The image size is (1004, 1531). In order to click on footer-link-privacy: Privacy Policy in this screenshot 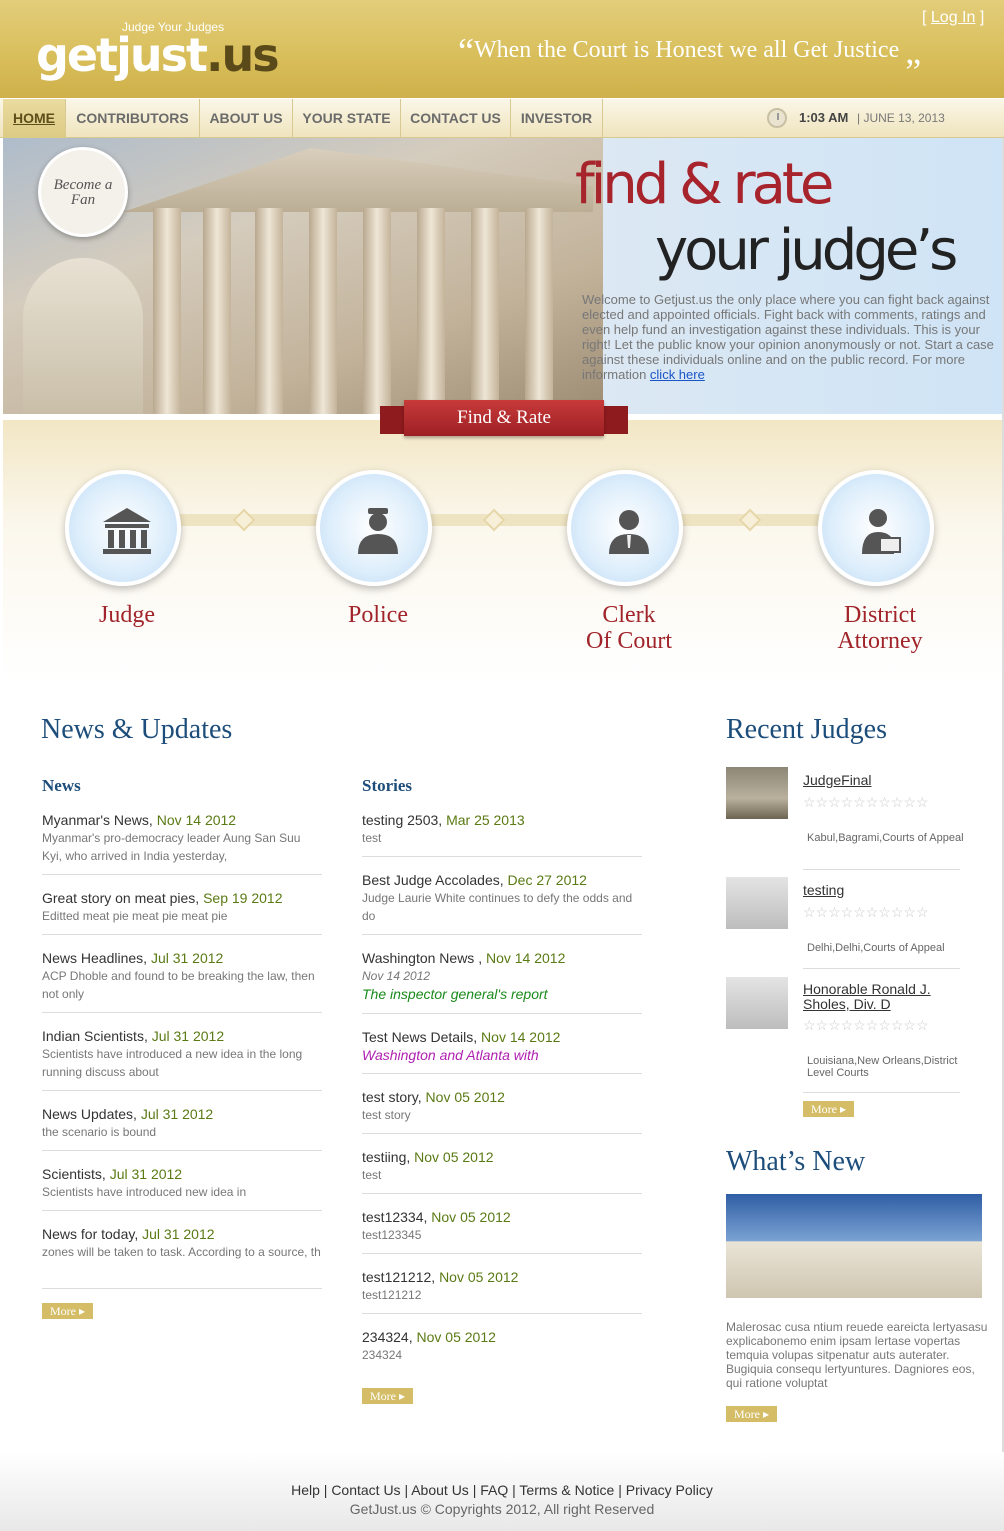, I will do `click(669, 1490)`.